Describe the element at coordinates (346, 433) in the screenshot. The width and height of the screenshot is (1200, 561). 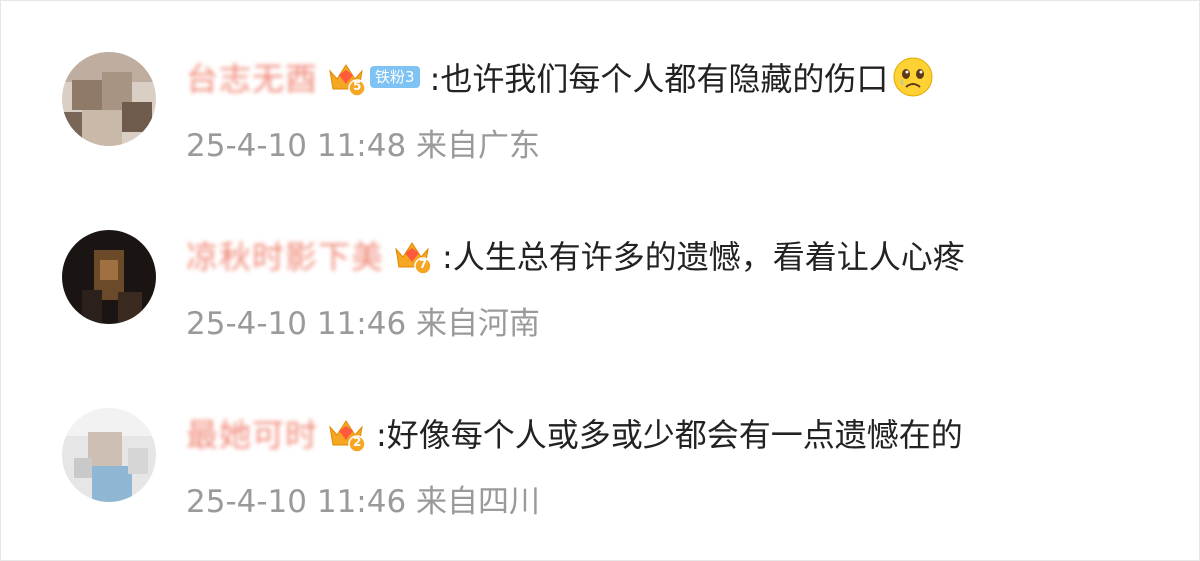
I see `crown-level-icon: 2` at that location.